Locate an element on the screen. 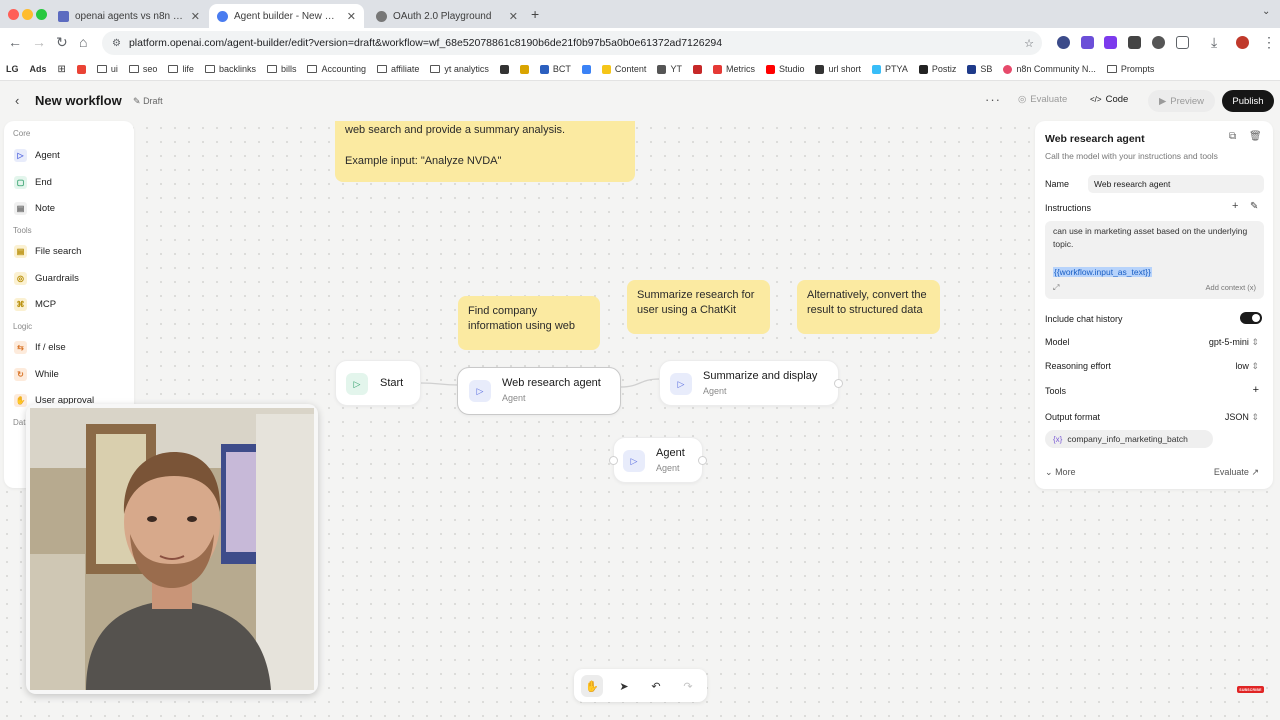 Image resolution: width=1280 pixels, height=720 pixels. bookmark-apps: ⊞ is located at coordinates (62, 69).